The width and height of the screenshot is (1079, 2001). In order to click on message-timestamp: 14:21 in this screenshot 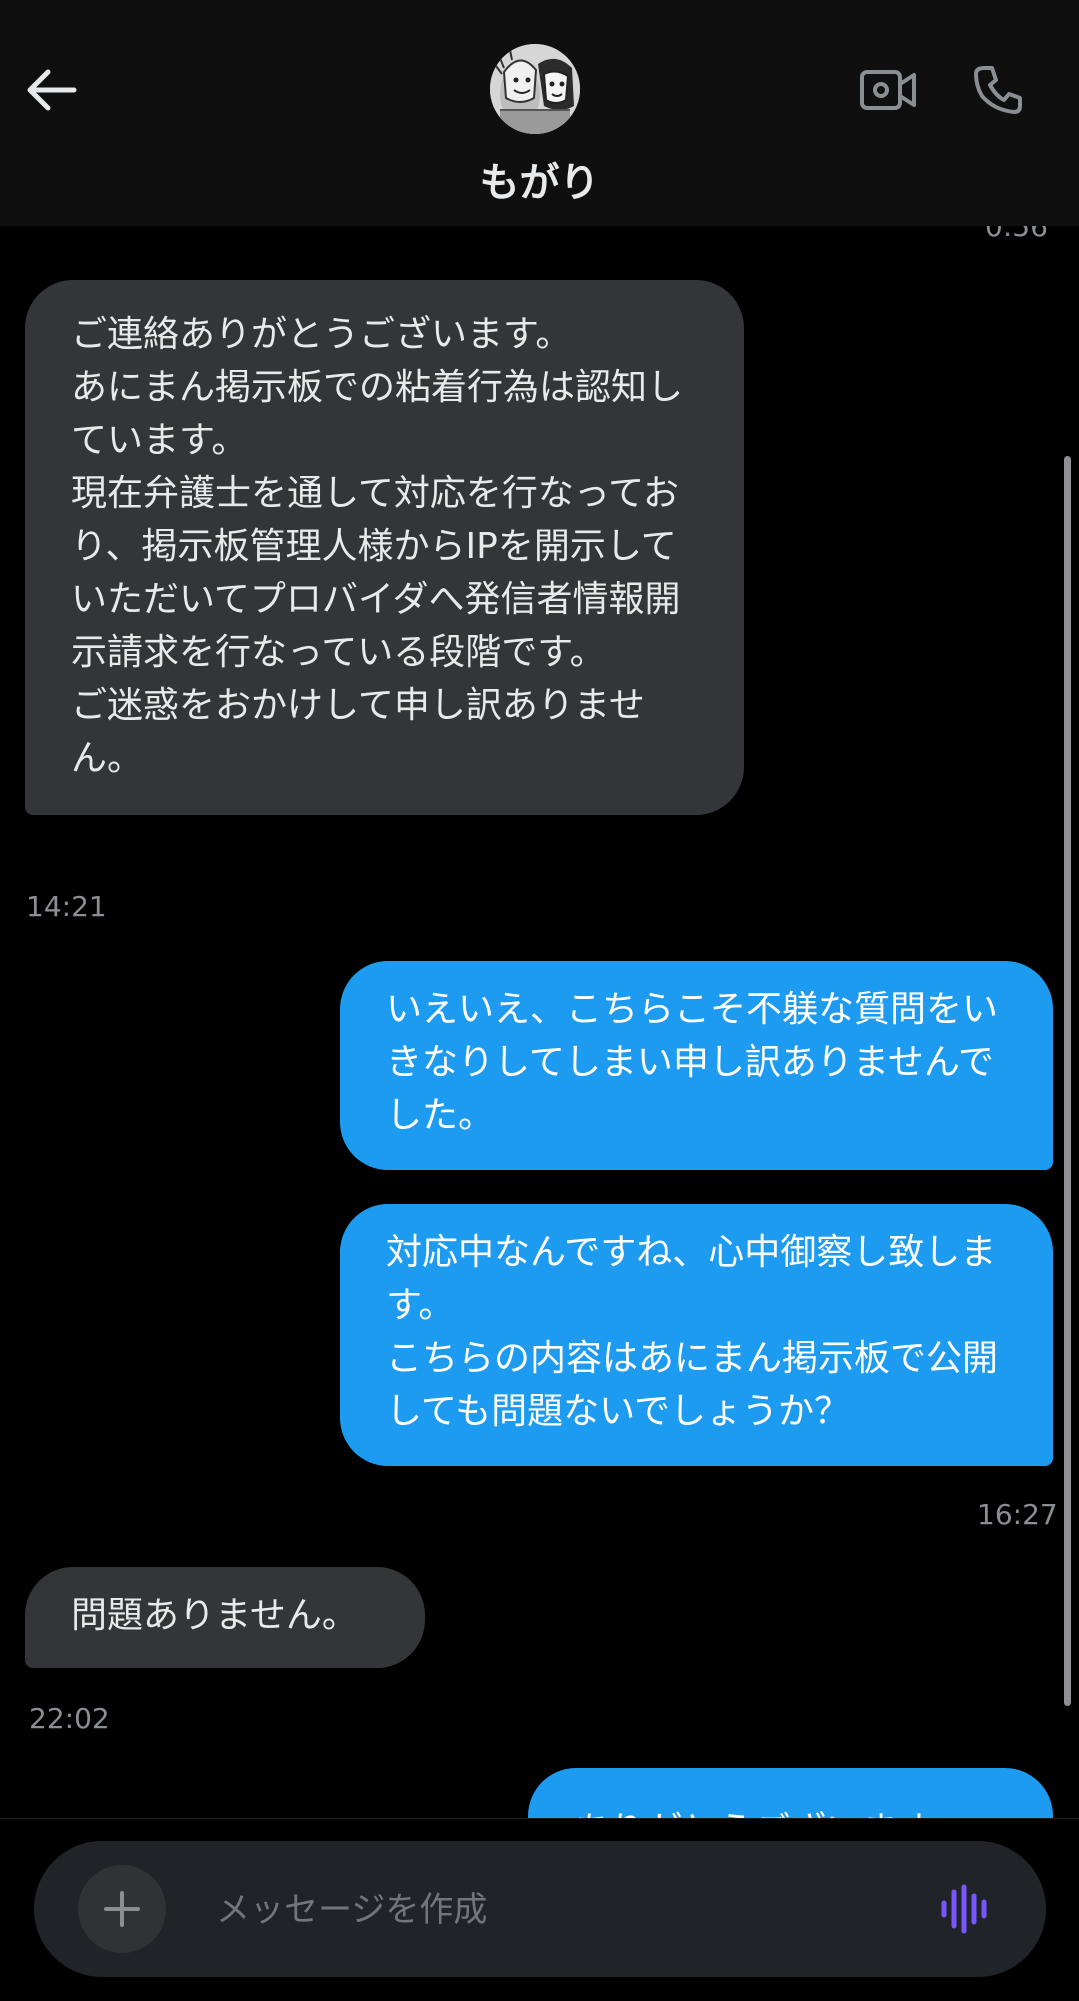, I will do `click(66, 906)`.